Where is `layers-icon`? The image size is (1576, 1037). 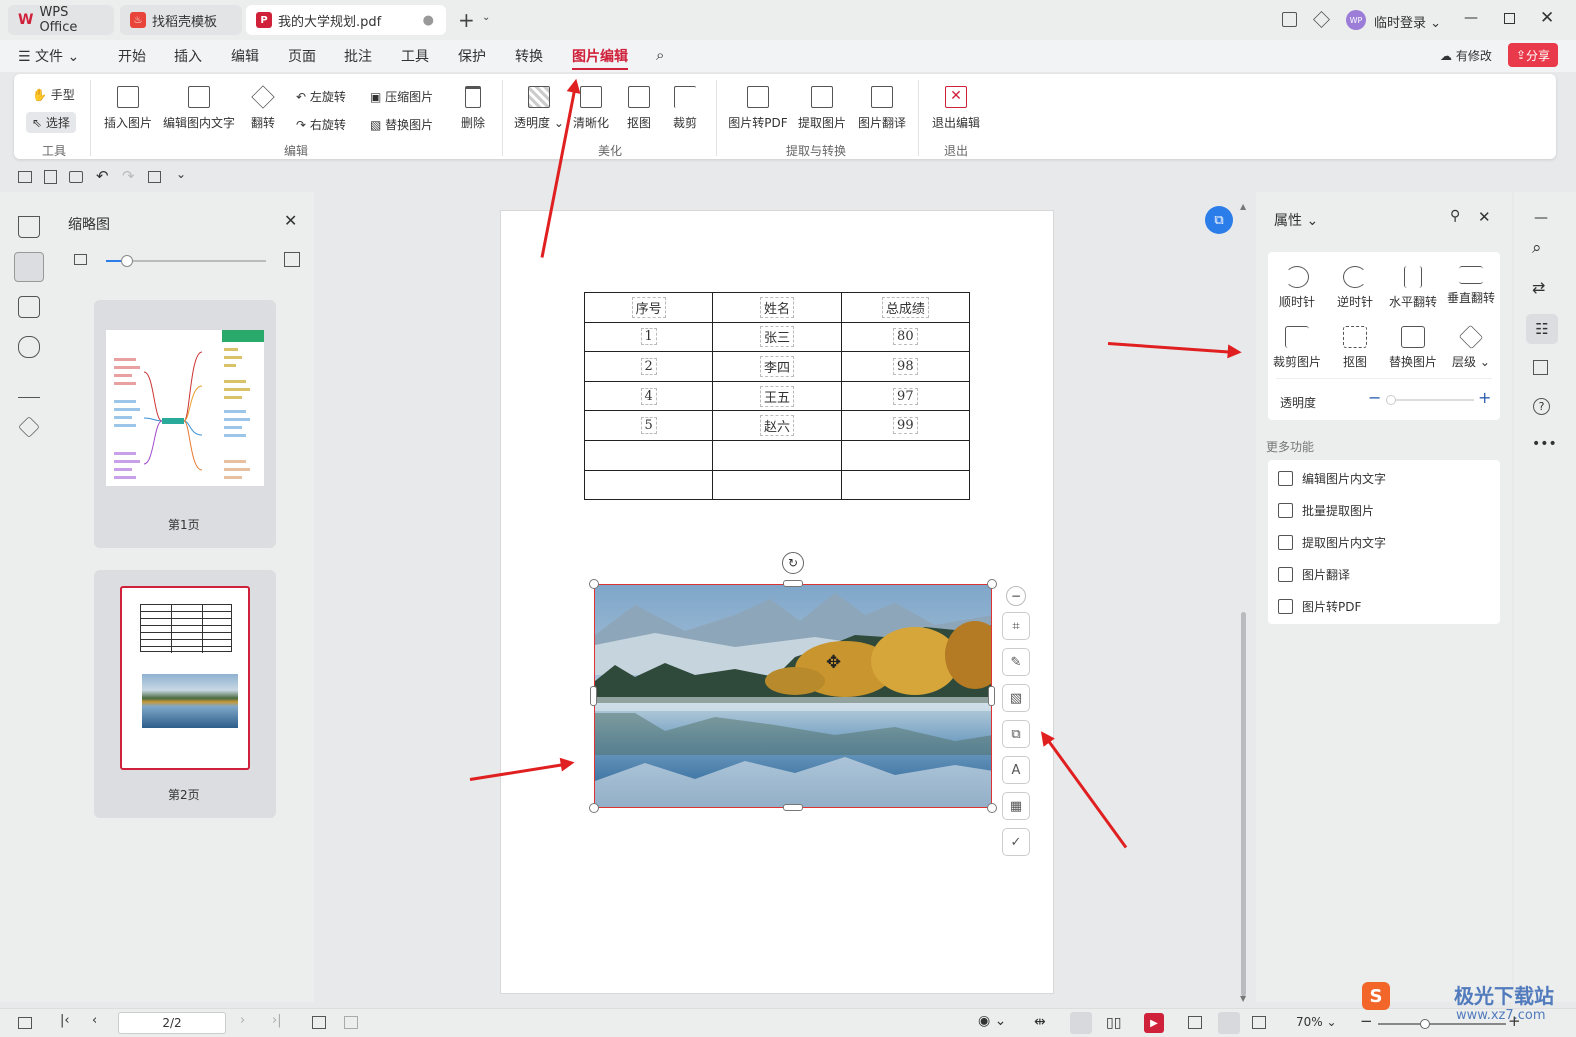 layers-icon is located at coordinates (29, 427).